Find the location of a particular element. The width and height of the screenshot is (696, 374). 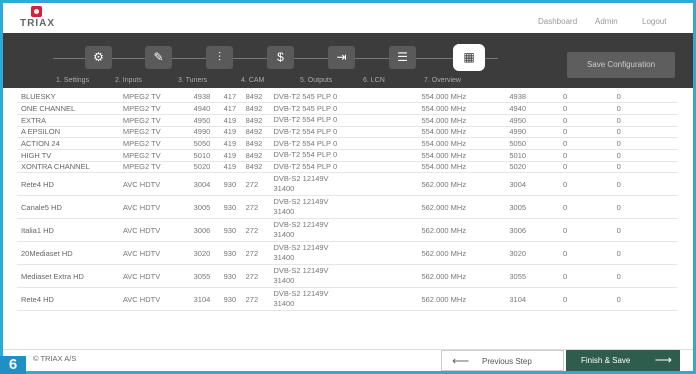

grid-icon: ▦ is located at coordinates (469, 57).